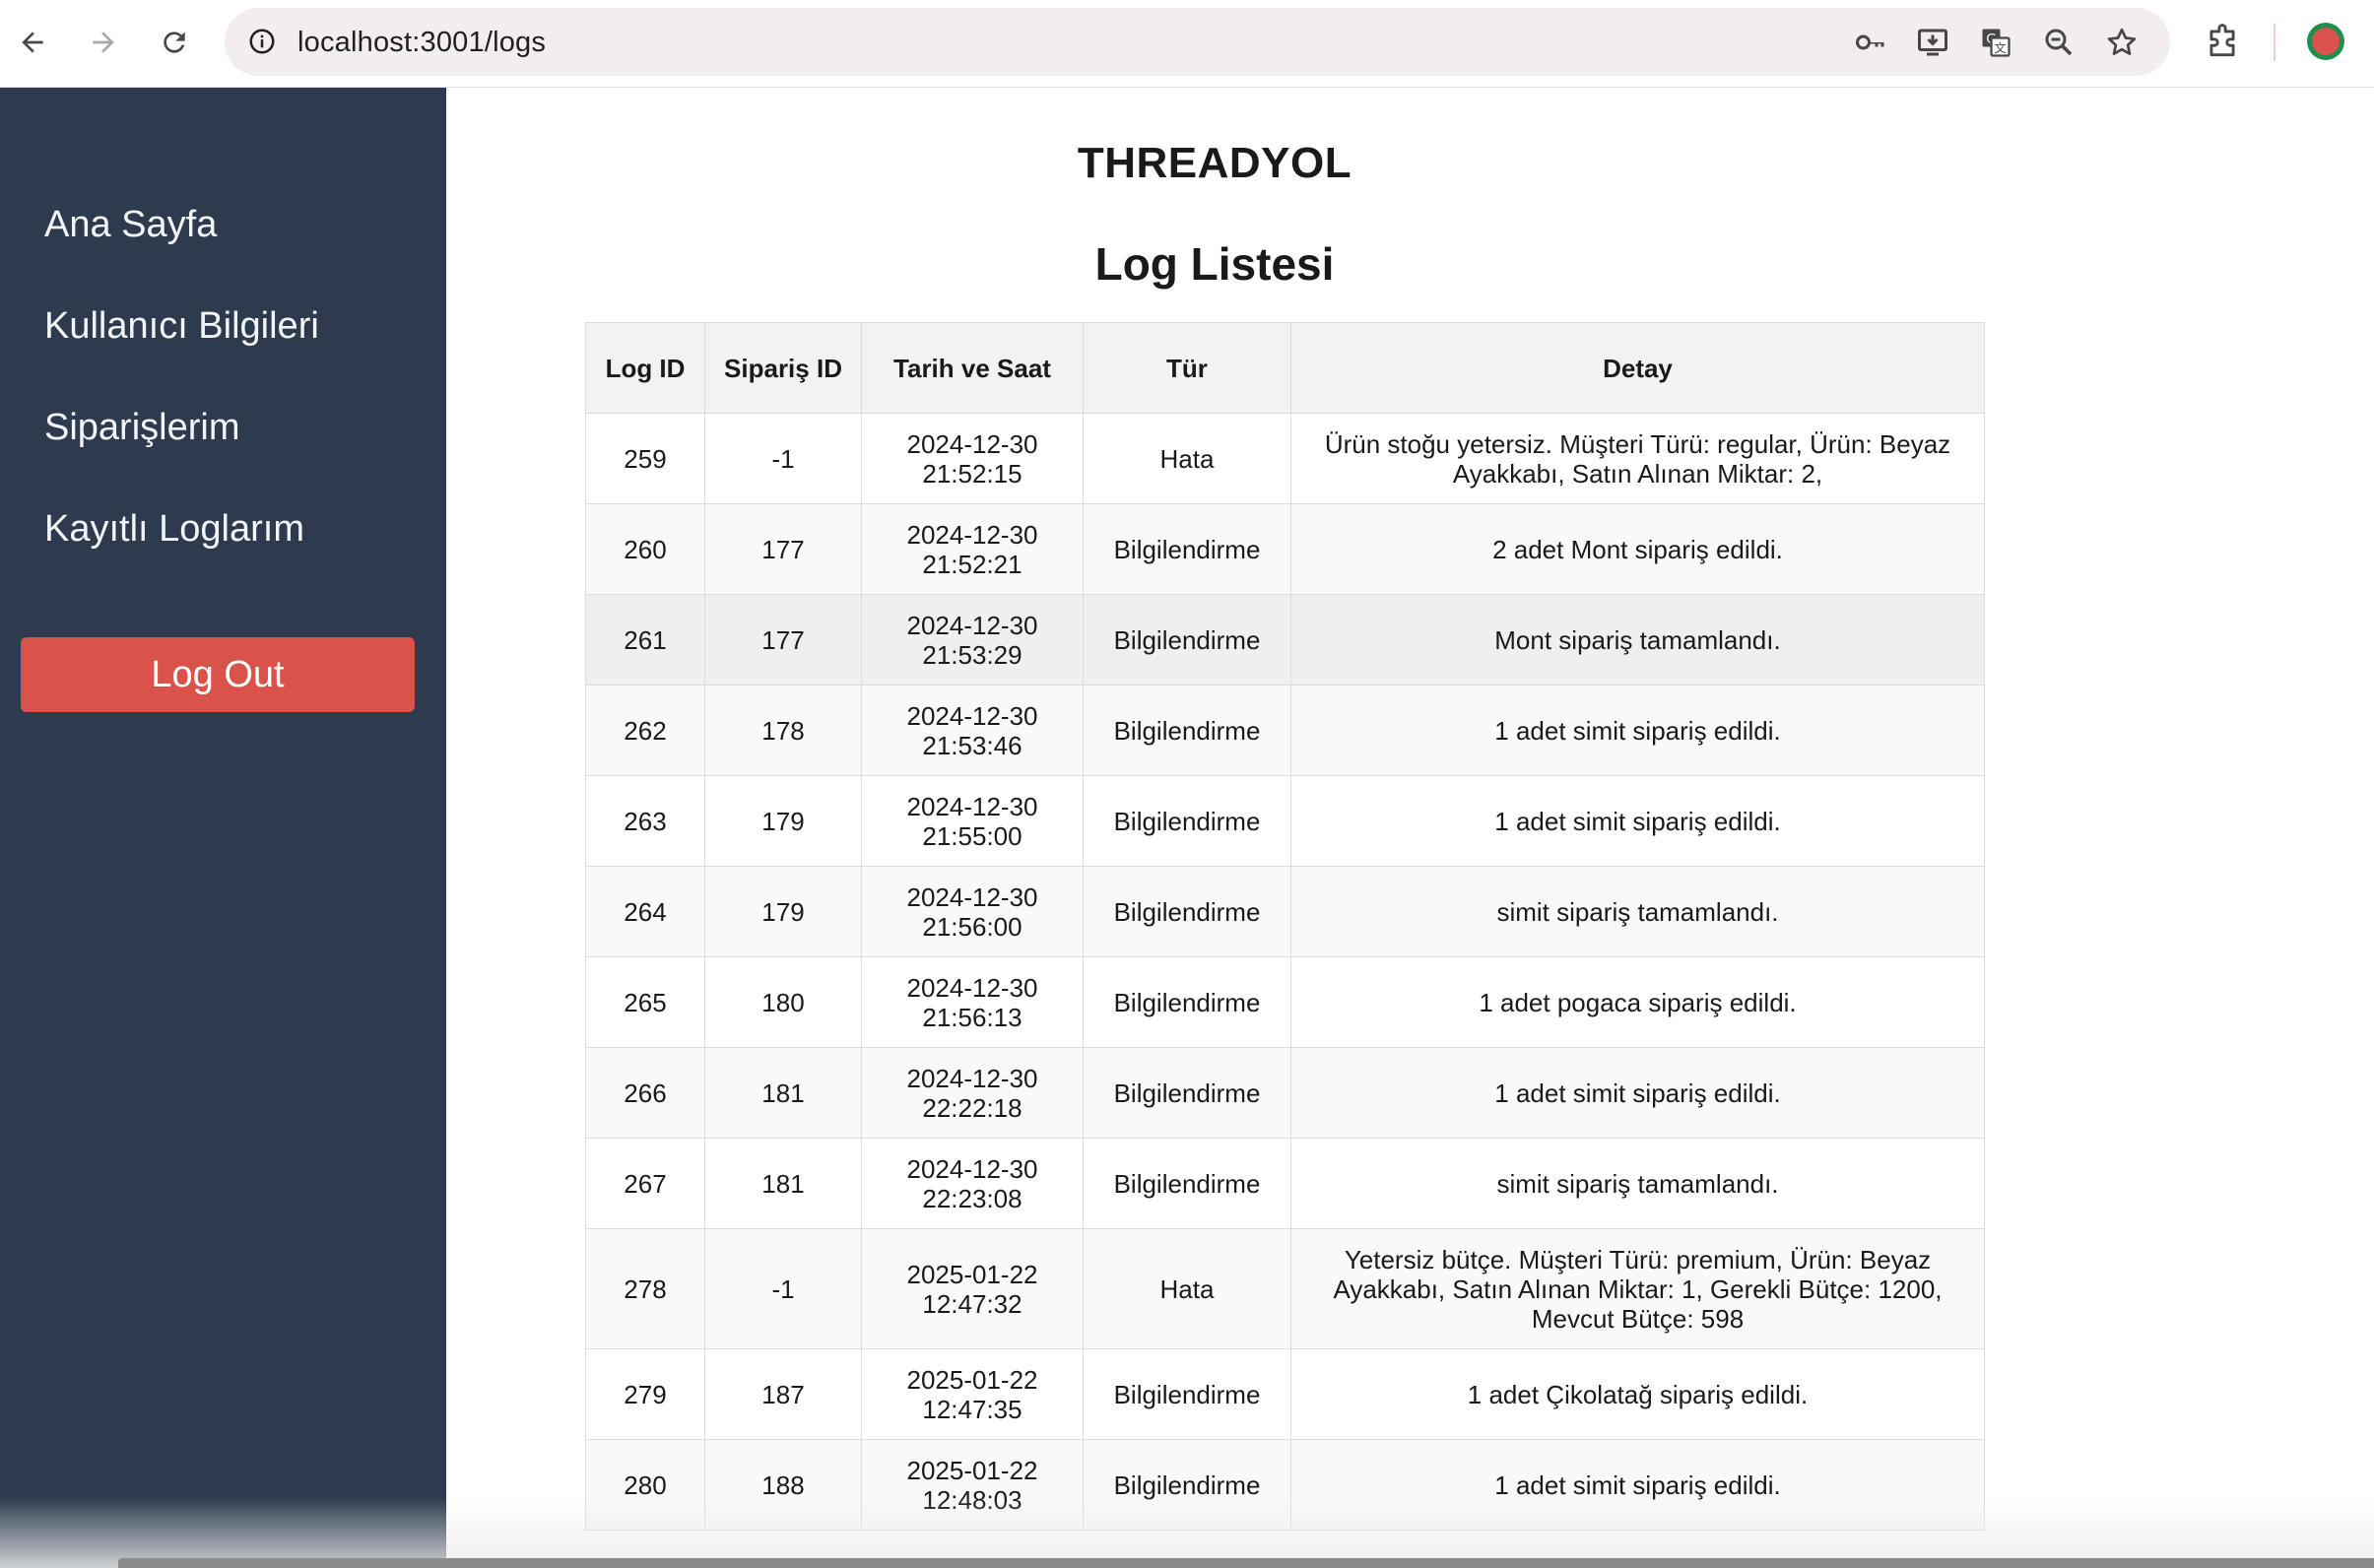  Describe the element at coordinates (972, 1108) in the screenshot. I see `cell-time: 22:22:18` at that location.